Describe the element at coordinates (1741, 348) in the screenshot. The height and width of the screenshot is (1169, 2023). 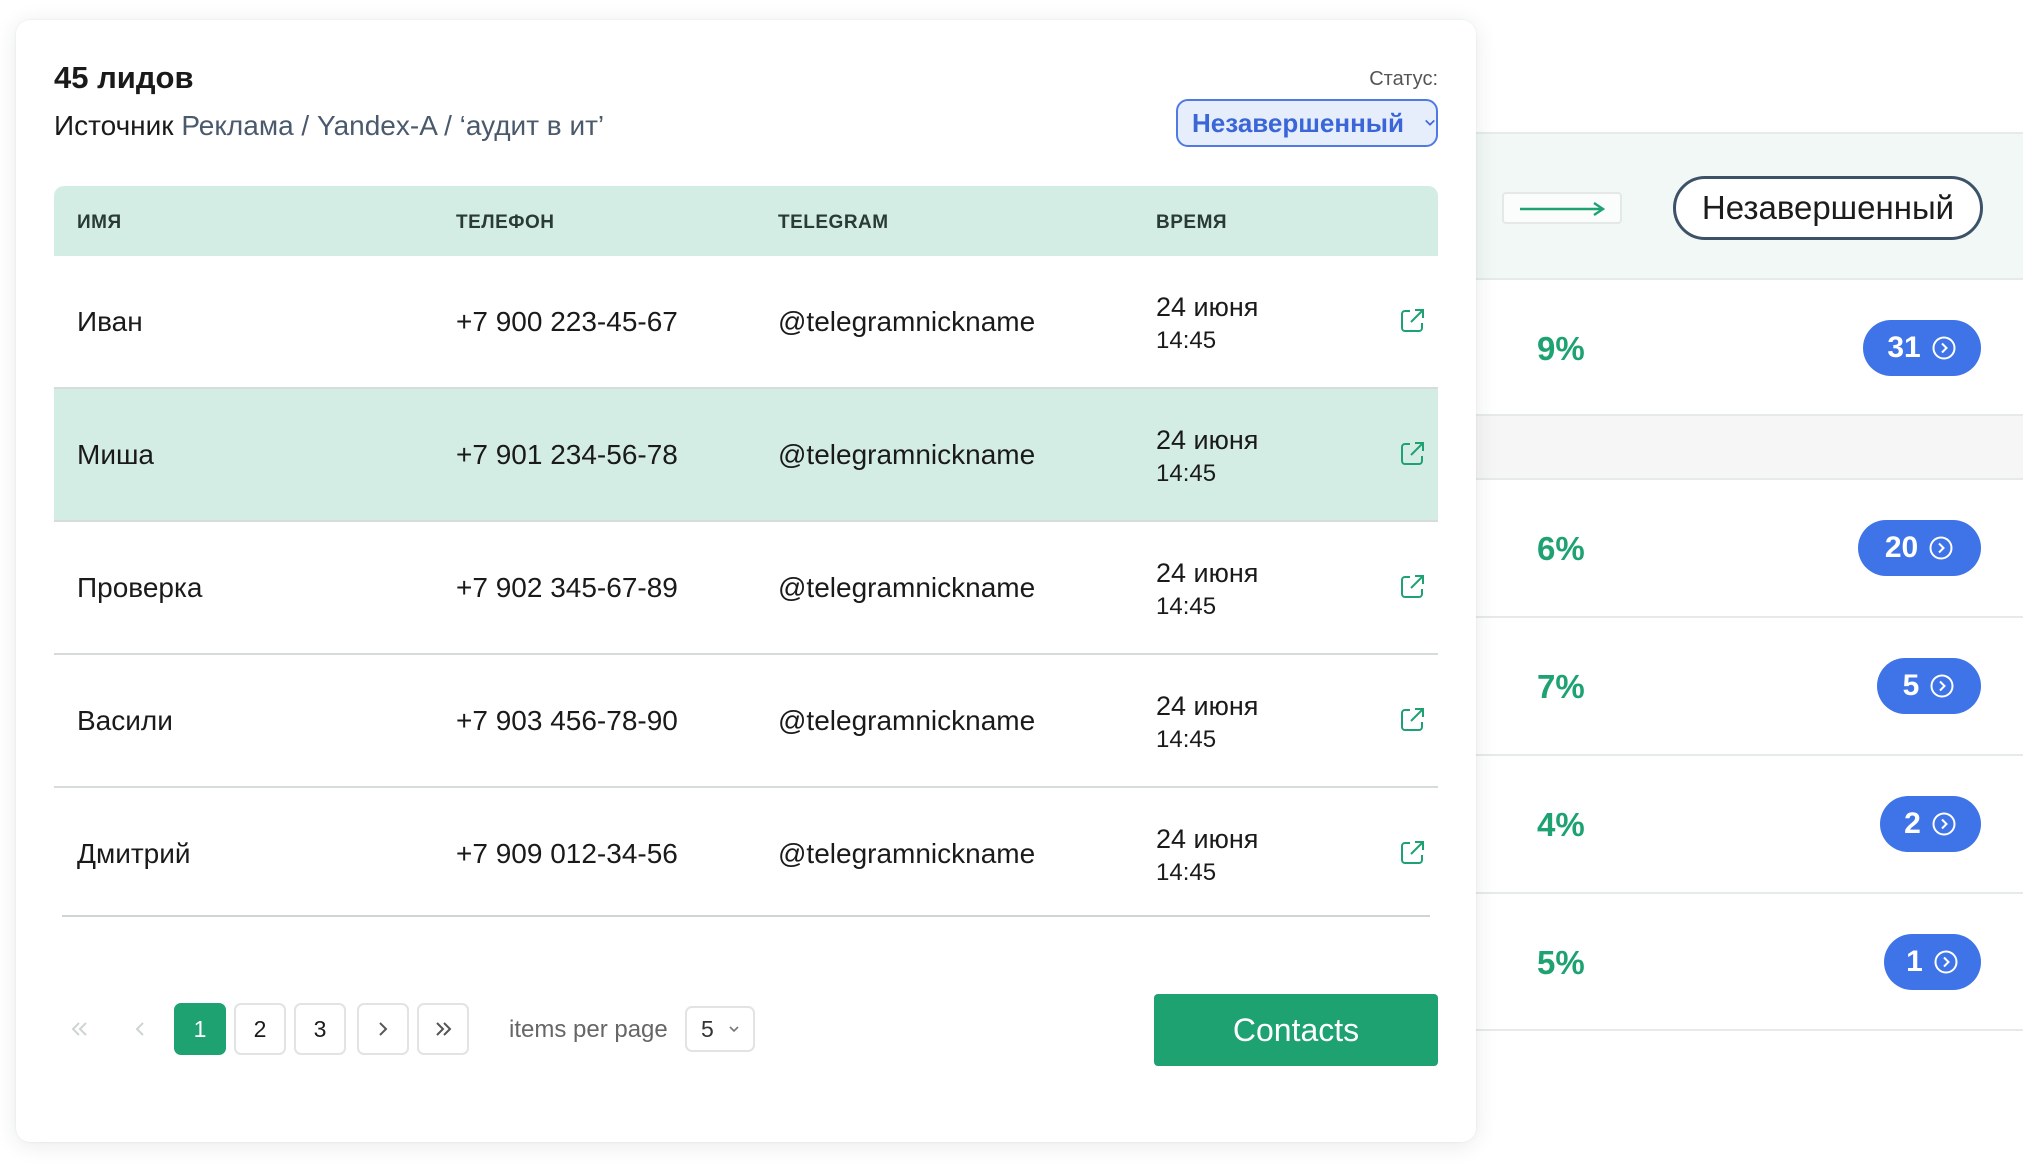
I see `stats-row: 9% 31` at that location.